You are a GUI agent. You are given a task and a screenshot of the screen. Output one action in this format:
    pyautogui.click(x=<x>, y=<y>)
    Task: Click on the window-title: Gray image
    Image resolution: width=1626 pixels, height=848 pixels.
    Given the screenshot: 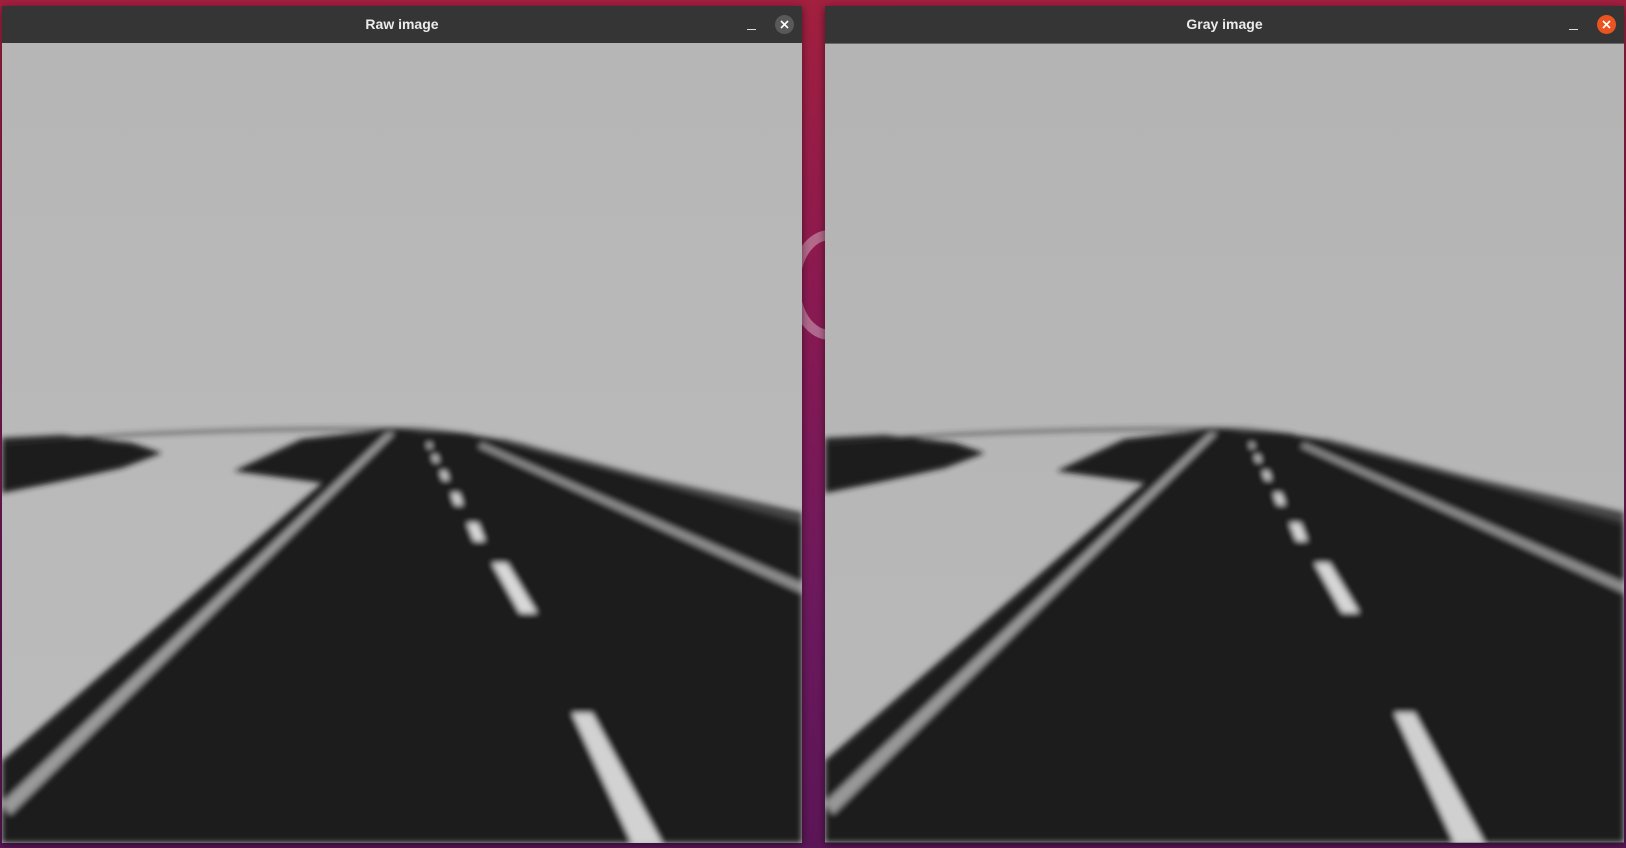 What is the action you would take?
    pyautogui.click(x=1224, y=24)
    